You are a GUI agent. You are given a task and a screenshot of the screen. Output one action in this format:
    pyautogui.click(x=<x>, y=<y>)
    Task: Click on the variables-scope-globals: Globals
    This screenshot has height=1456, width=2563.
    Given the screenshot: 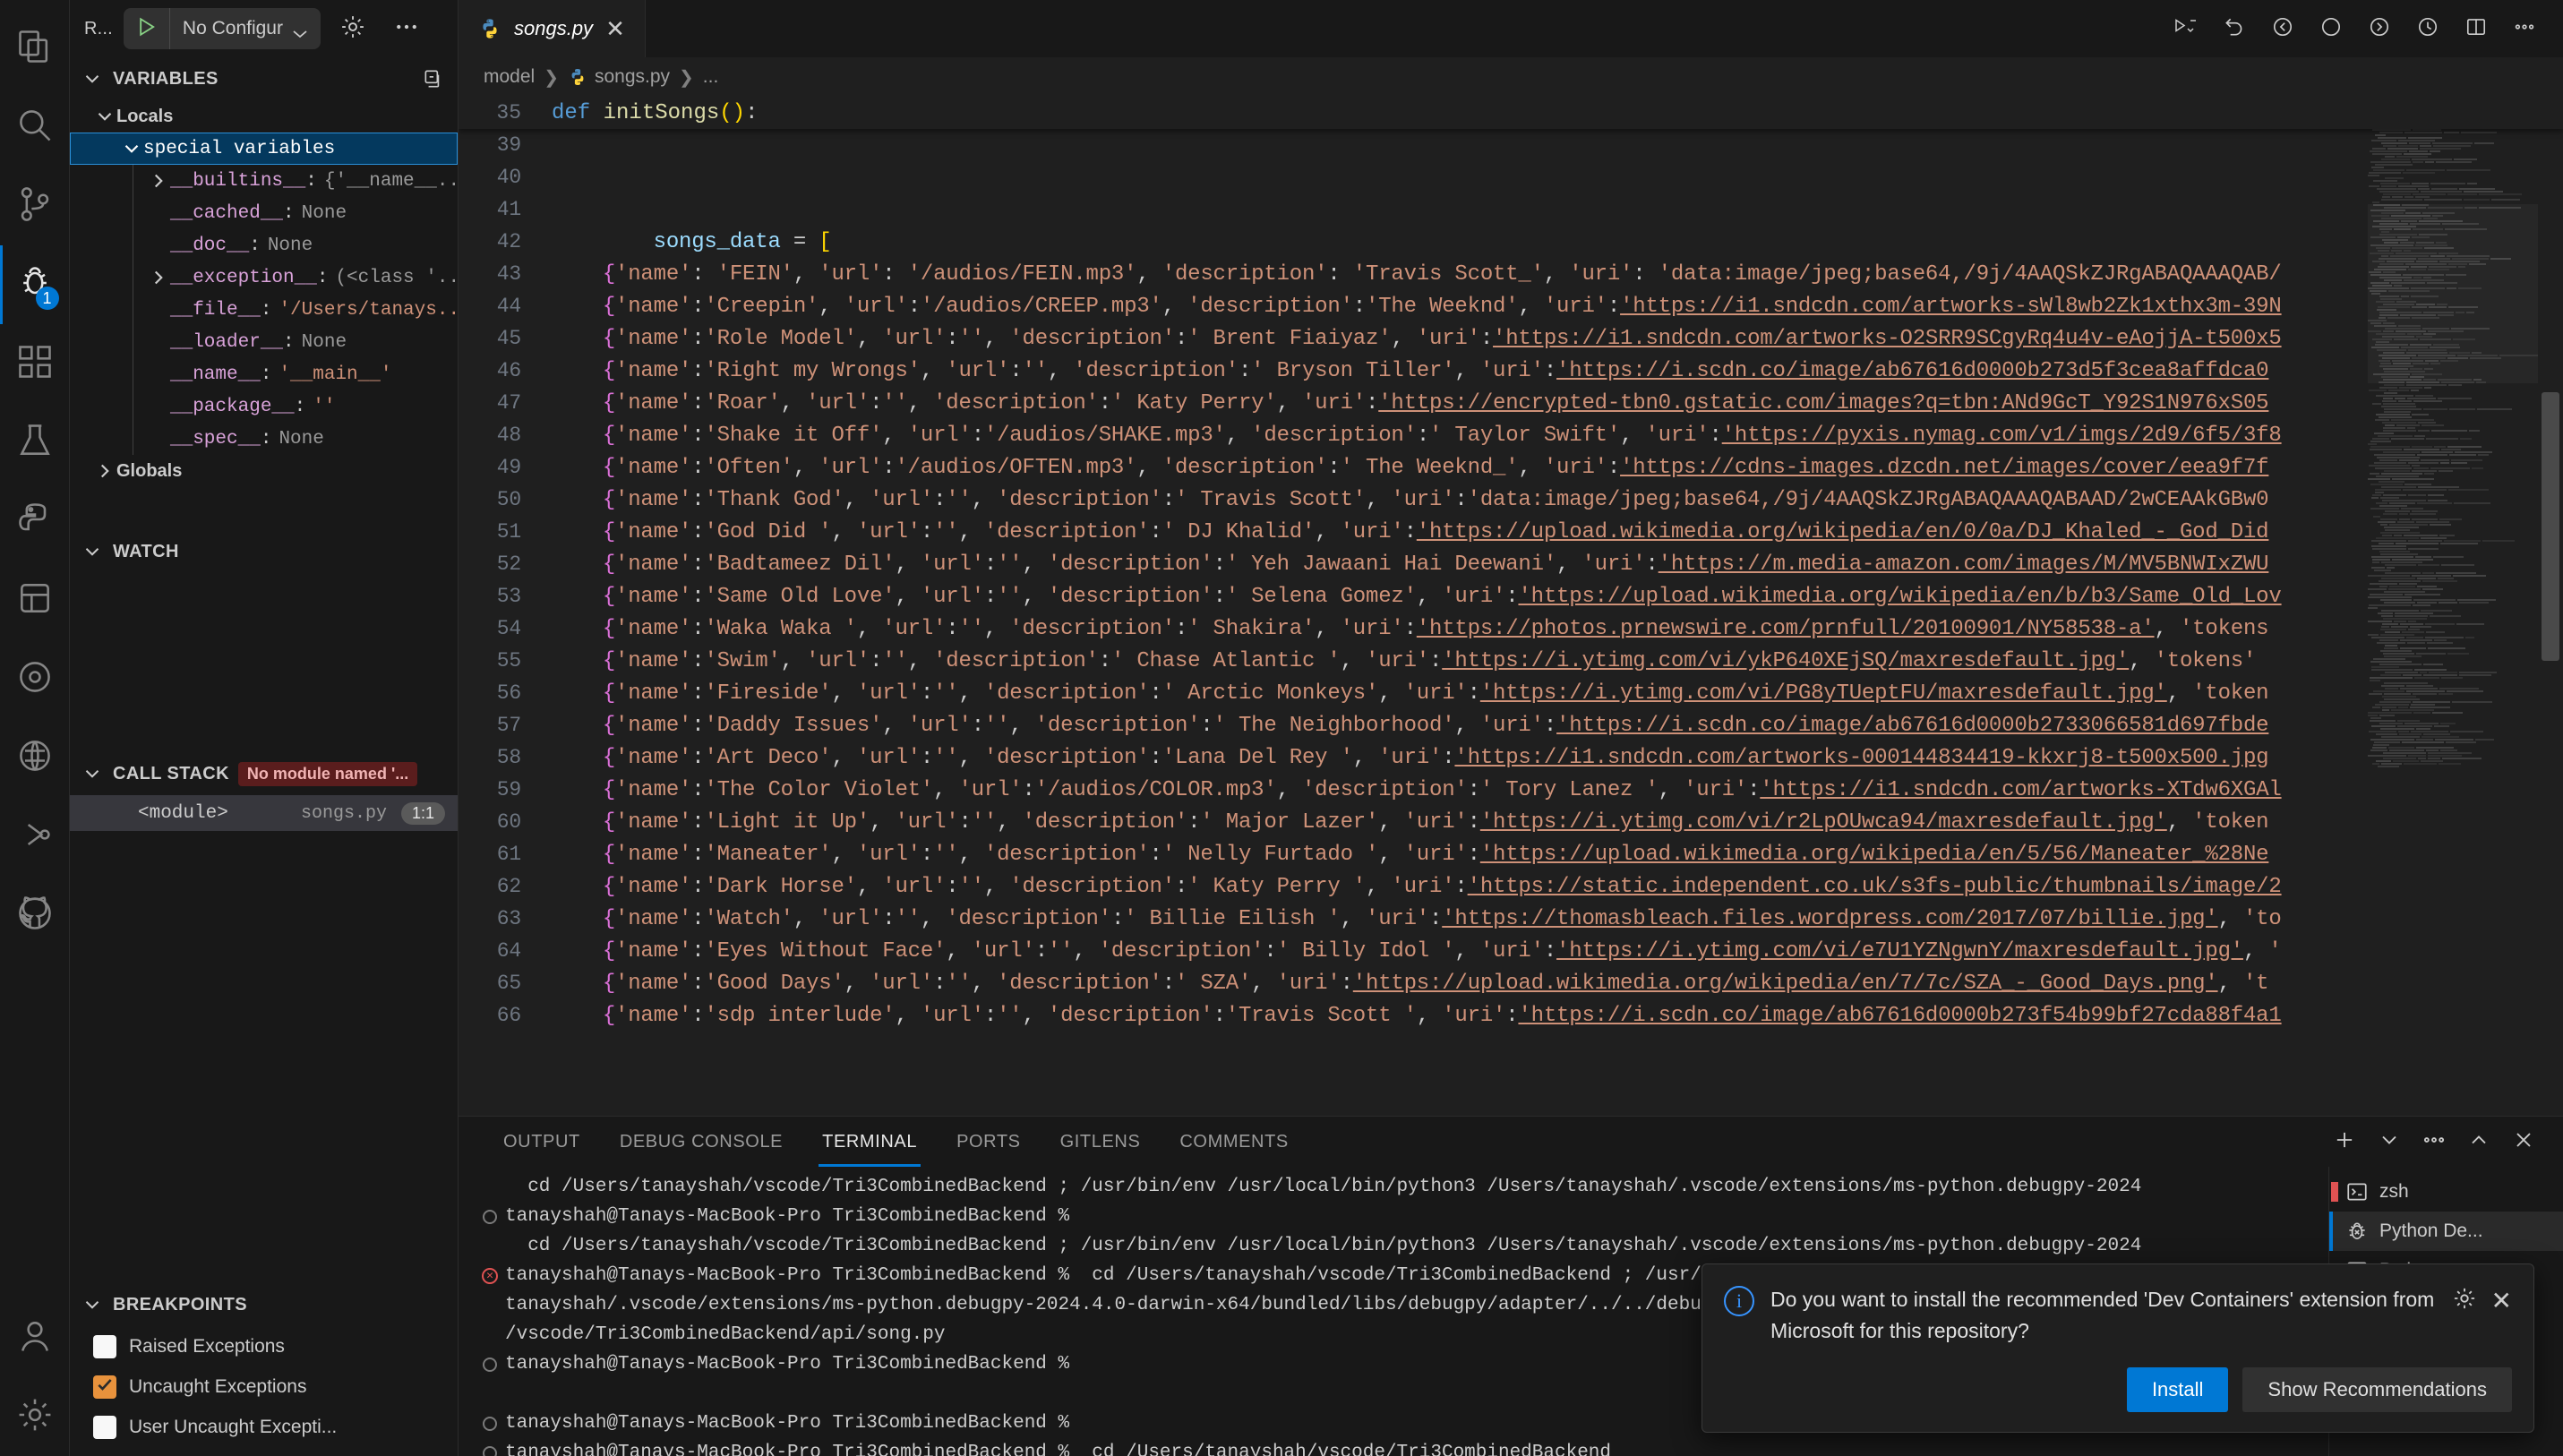 What is the action you would take?
    pyautogui.click(x=264, y=471)
    